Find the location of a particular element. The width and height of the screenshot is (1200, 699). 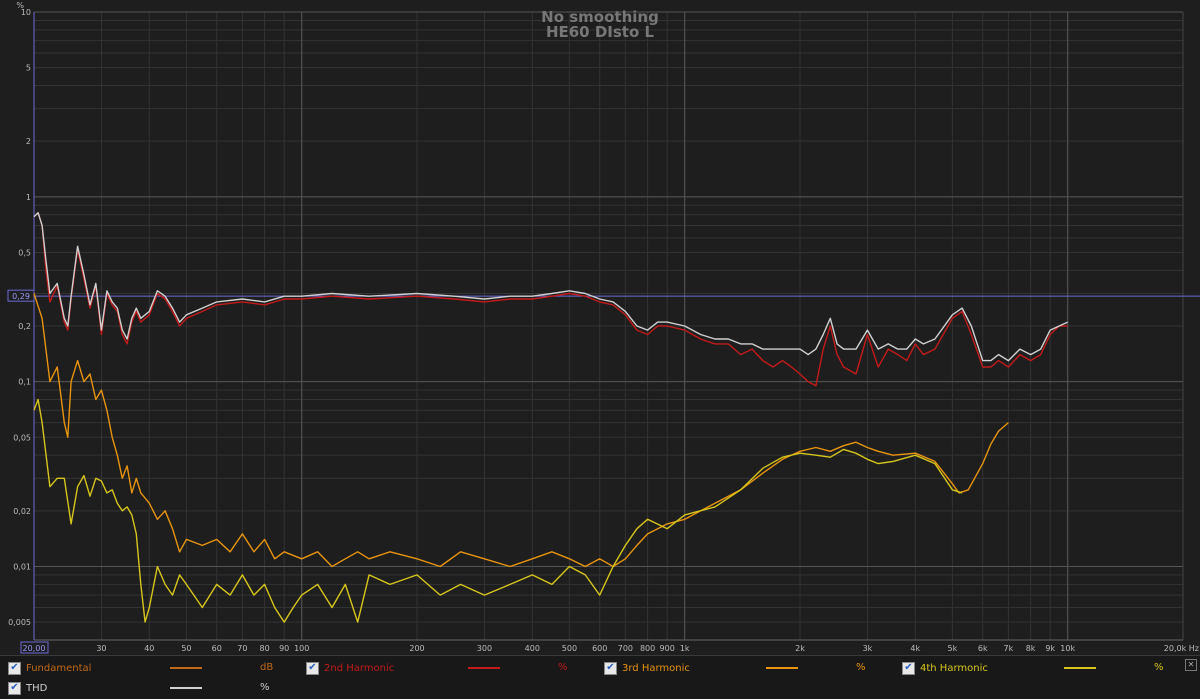

legend-unit: dB is located at coordinates (267, 667).